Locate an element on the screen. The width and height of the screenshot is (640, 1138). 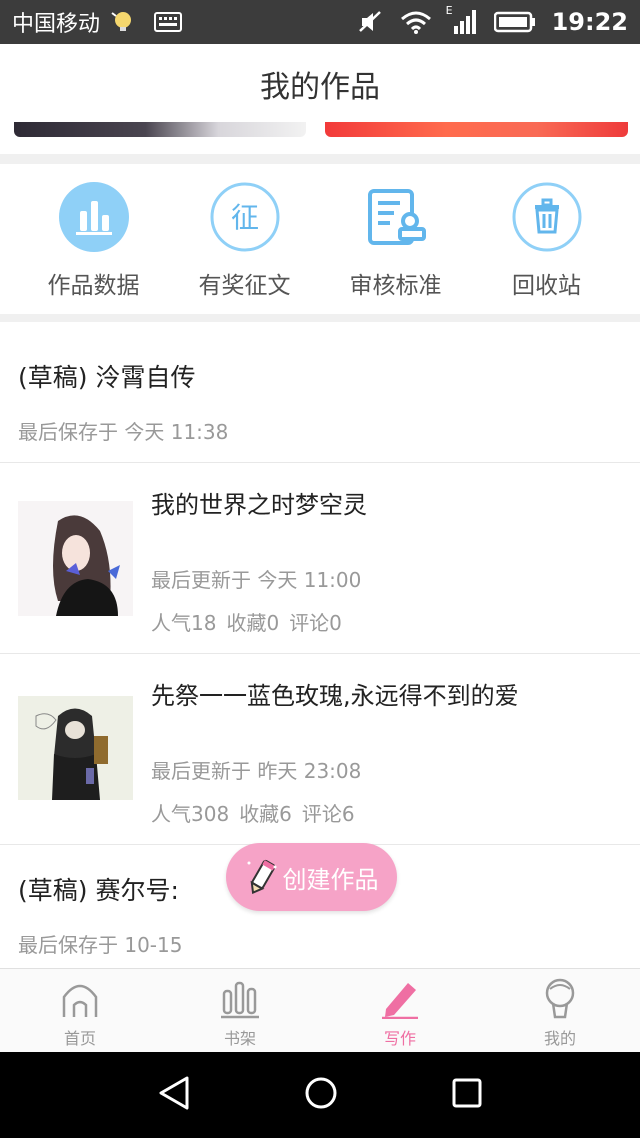
nav-label: 书架 is located at coordinates (239, 1038).